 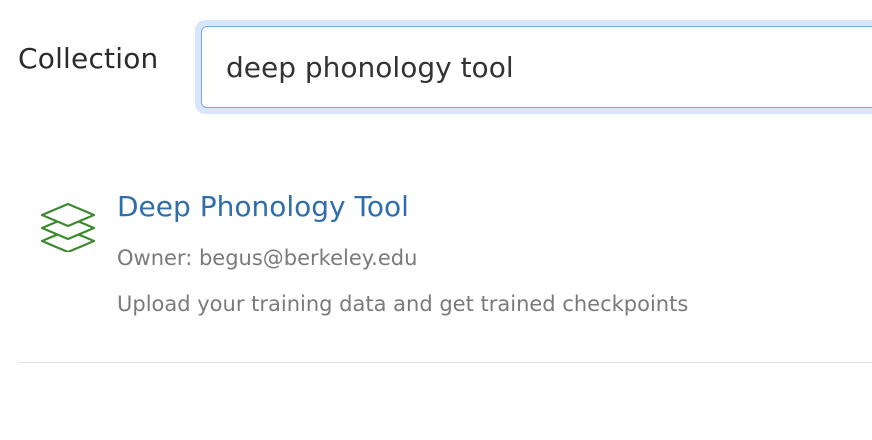 I want to click on divider, so click(x=445, y=362).